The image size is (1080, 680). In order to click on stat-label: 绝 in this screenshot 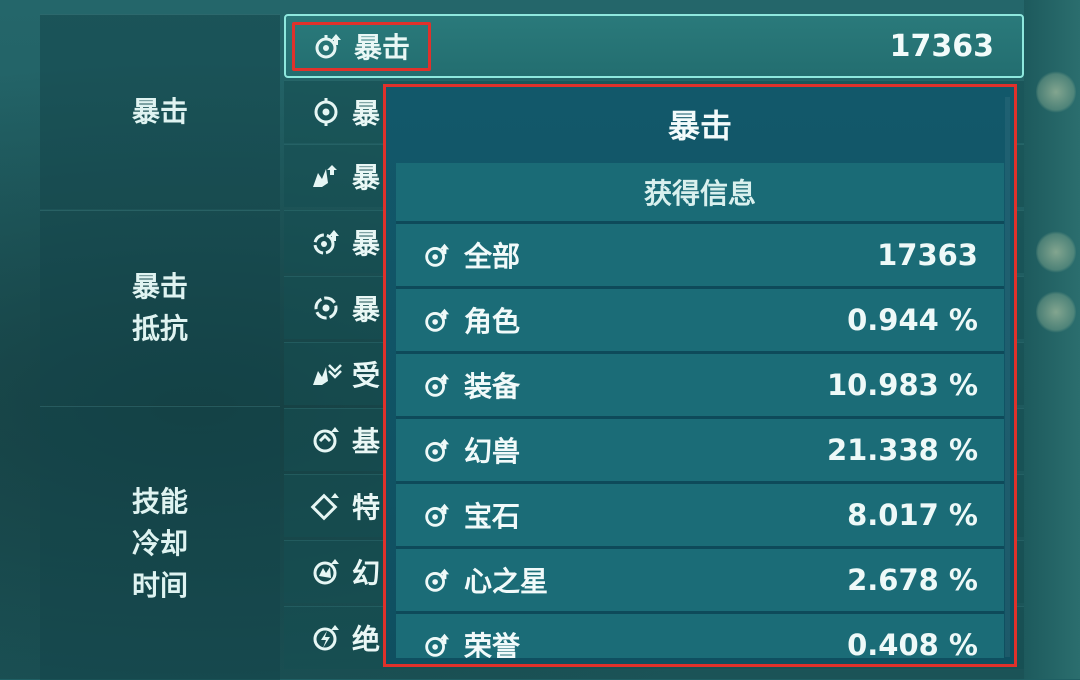, I will do `click(366, 639)`.